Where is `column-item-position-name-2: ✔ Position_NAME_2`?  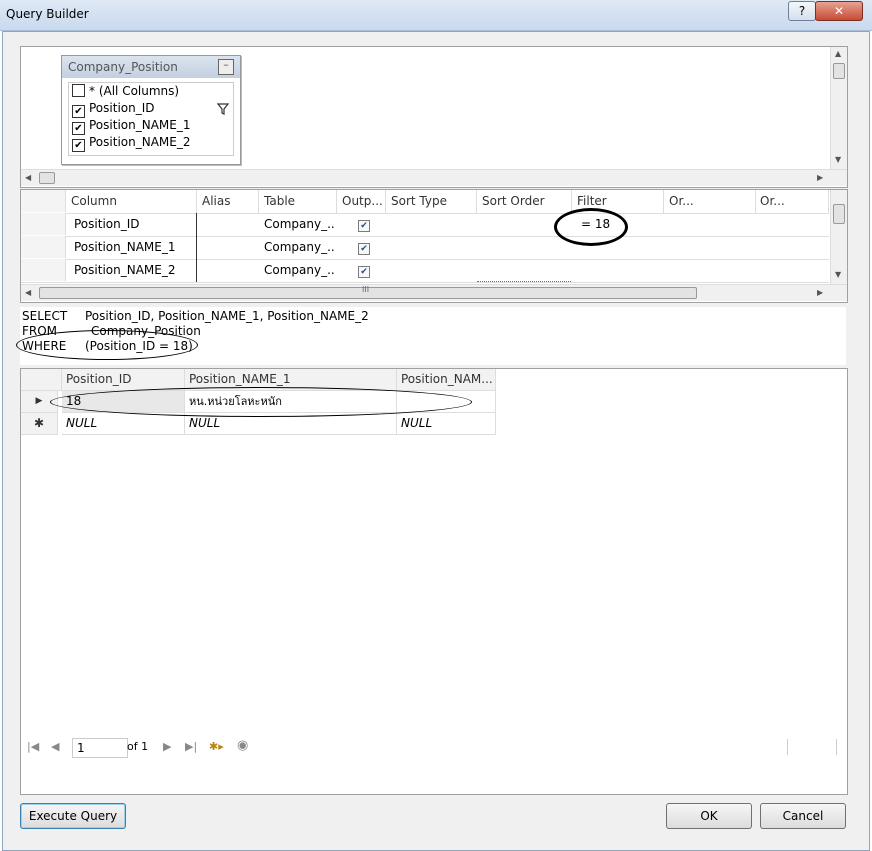 column-item-position-name-2: ✔ Position_NAME_2 is located at coordinates (151, 143).